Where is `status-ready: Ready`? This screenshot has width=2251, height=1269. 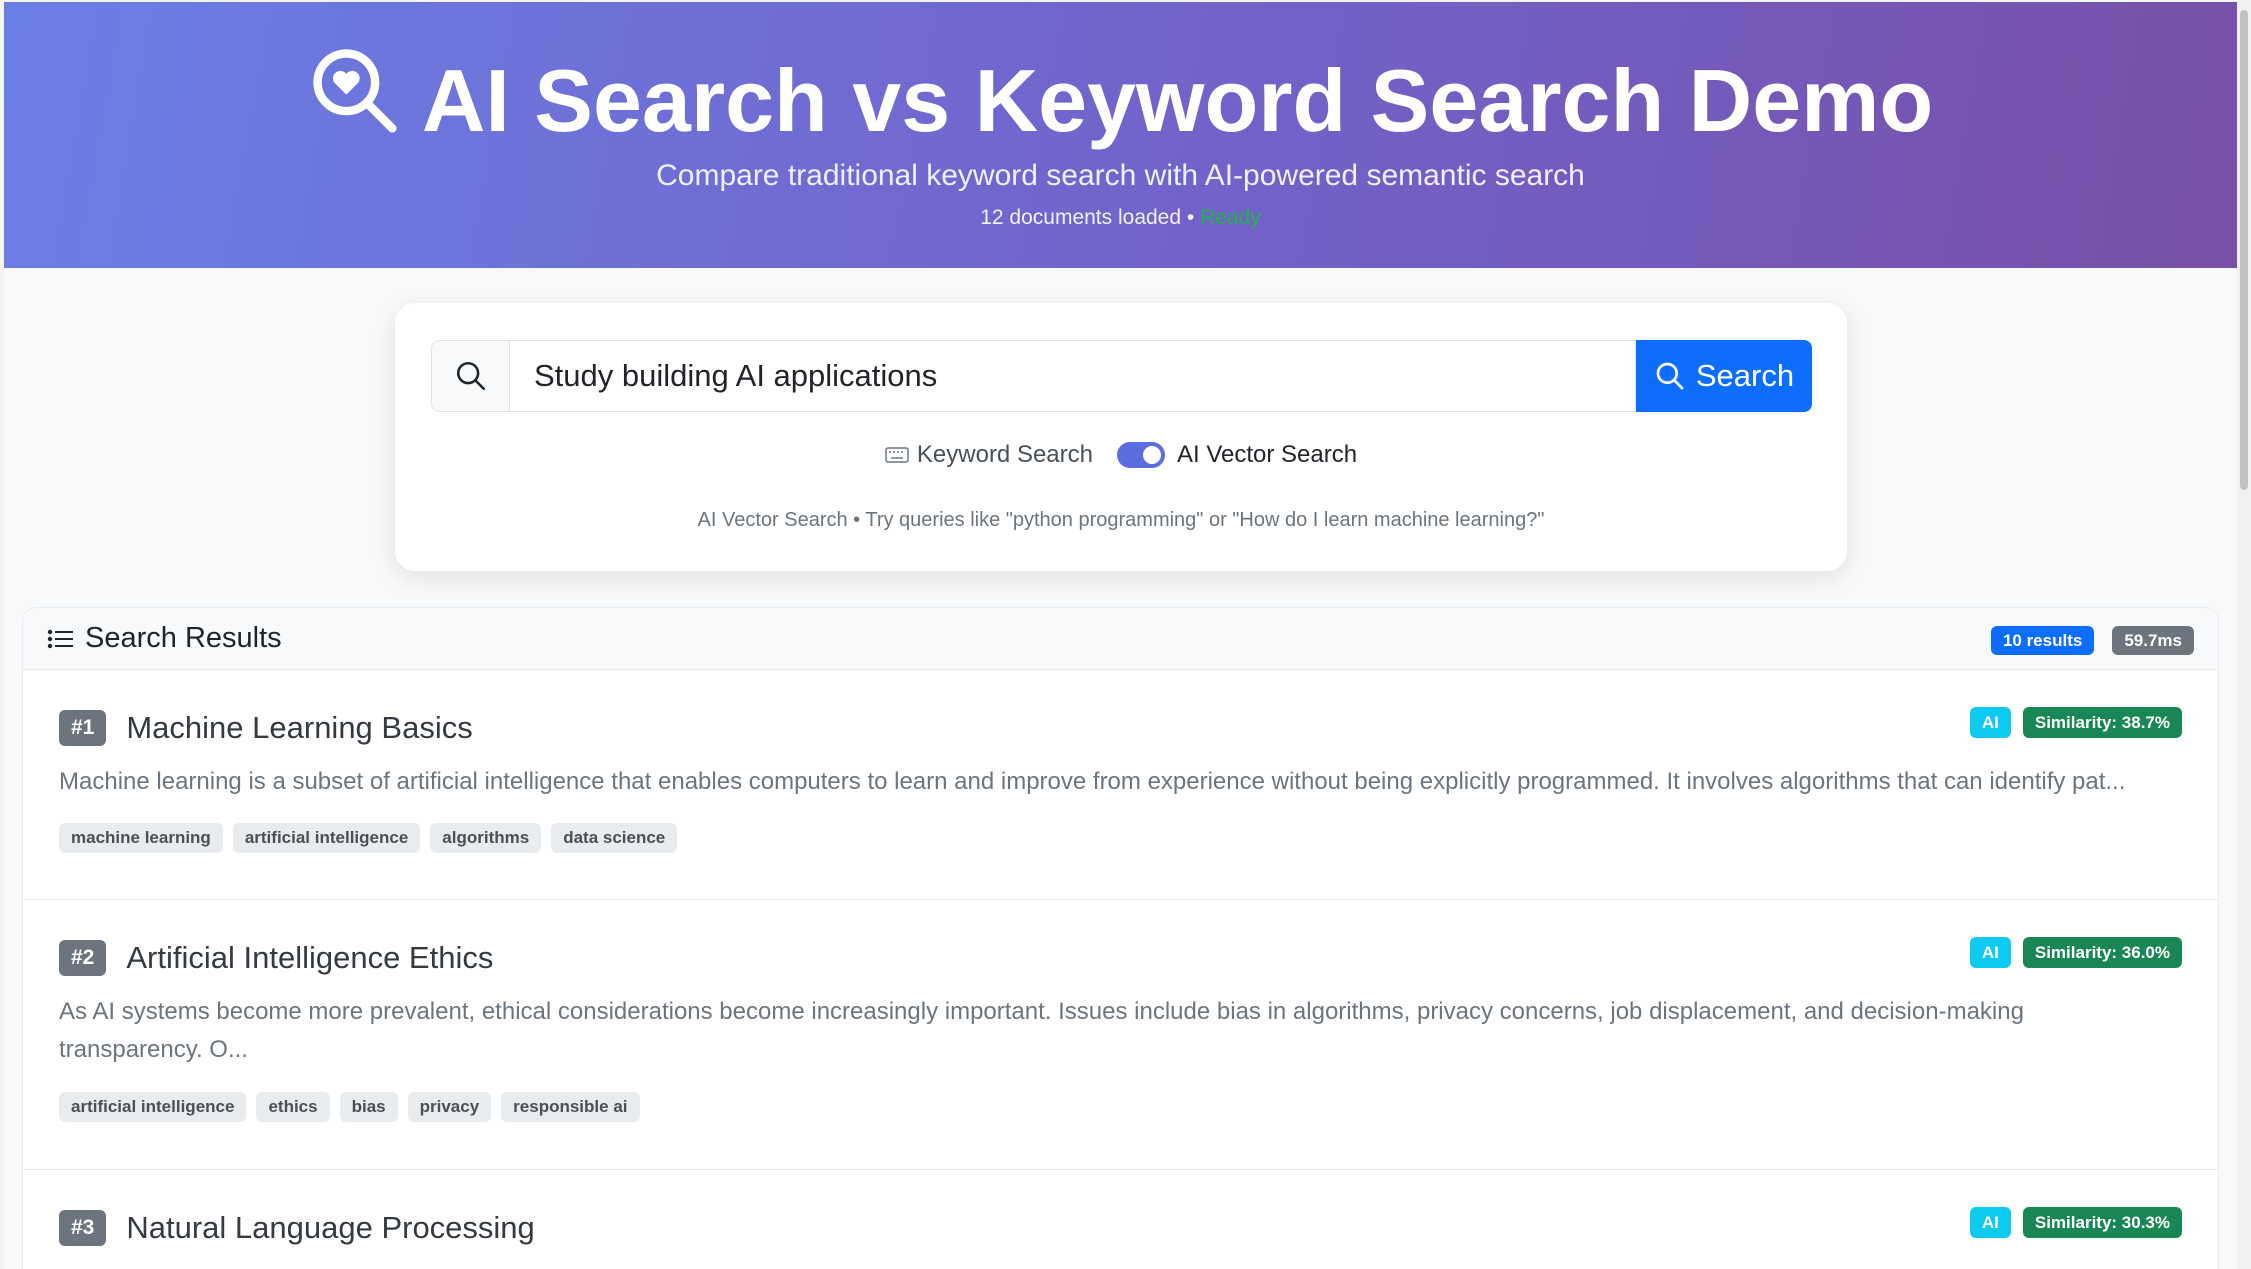
status-ready: Ready is located at coordinates (1230, 217).